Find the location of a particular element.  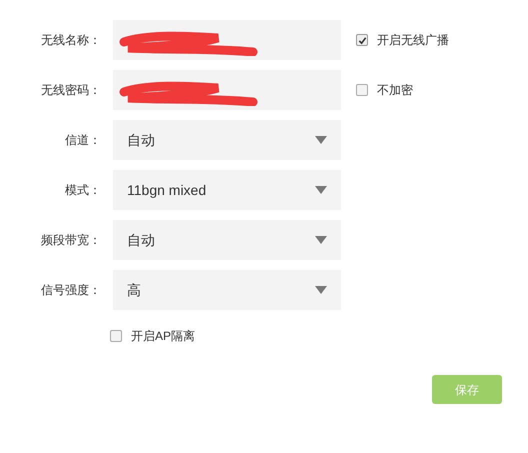

field-label: 无线密码： is located at coordinates (71, 90).